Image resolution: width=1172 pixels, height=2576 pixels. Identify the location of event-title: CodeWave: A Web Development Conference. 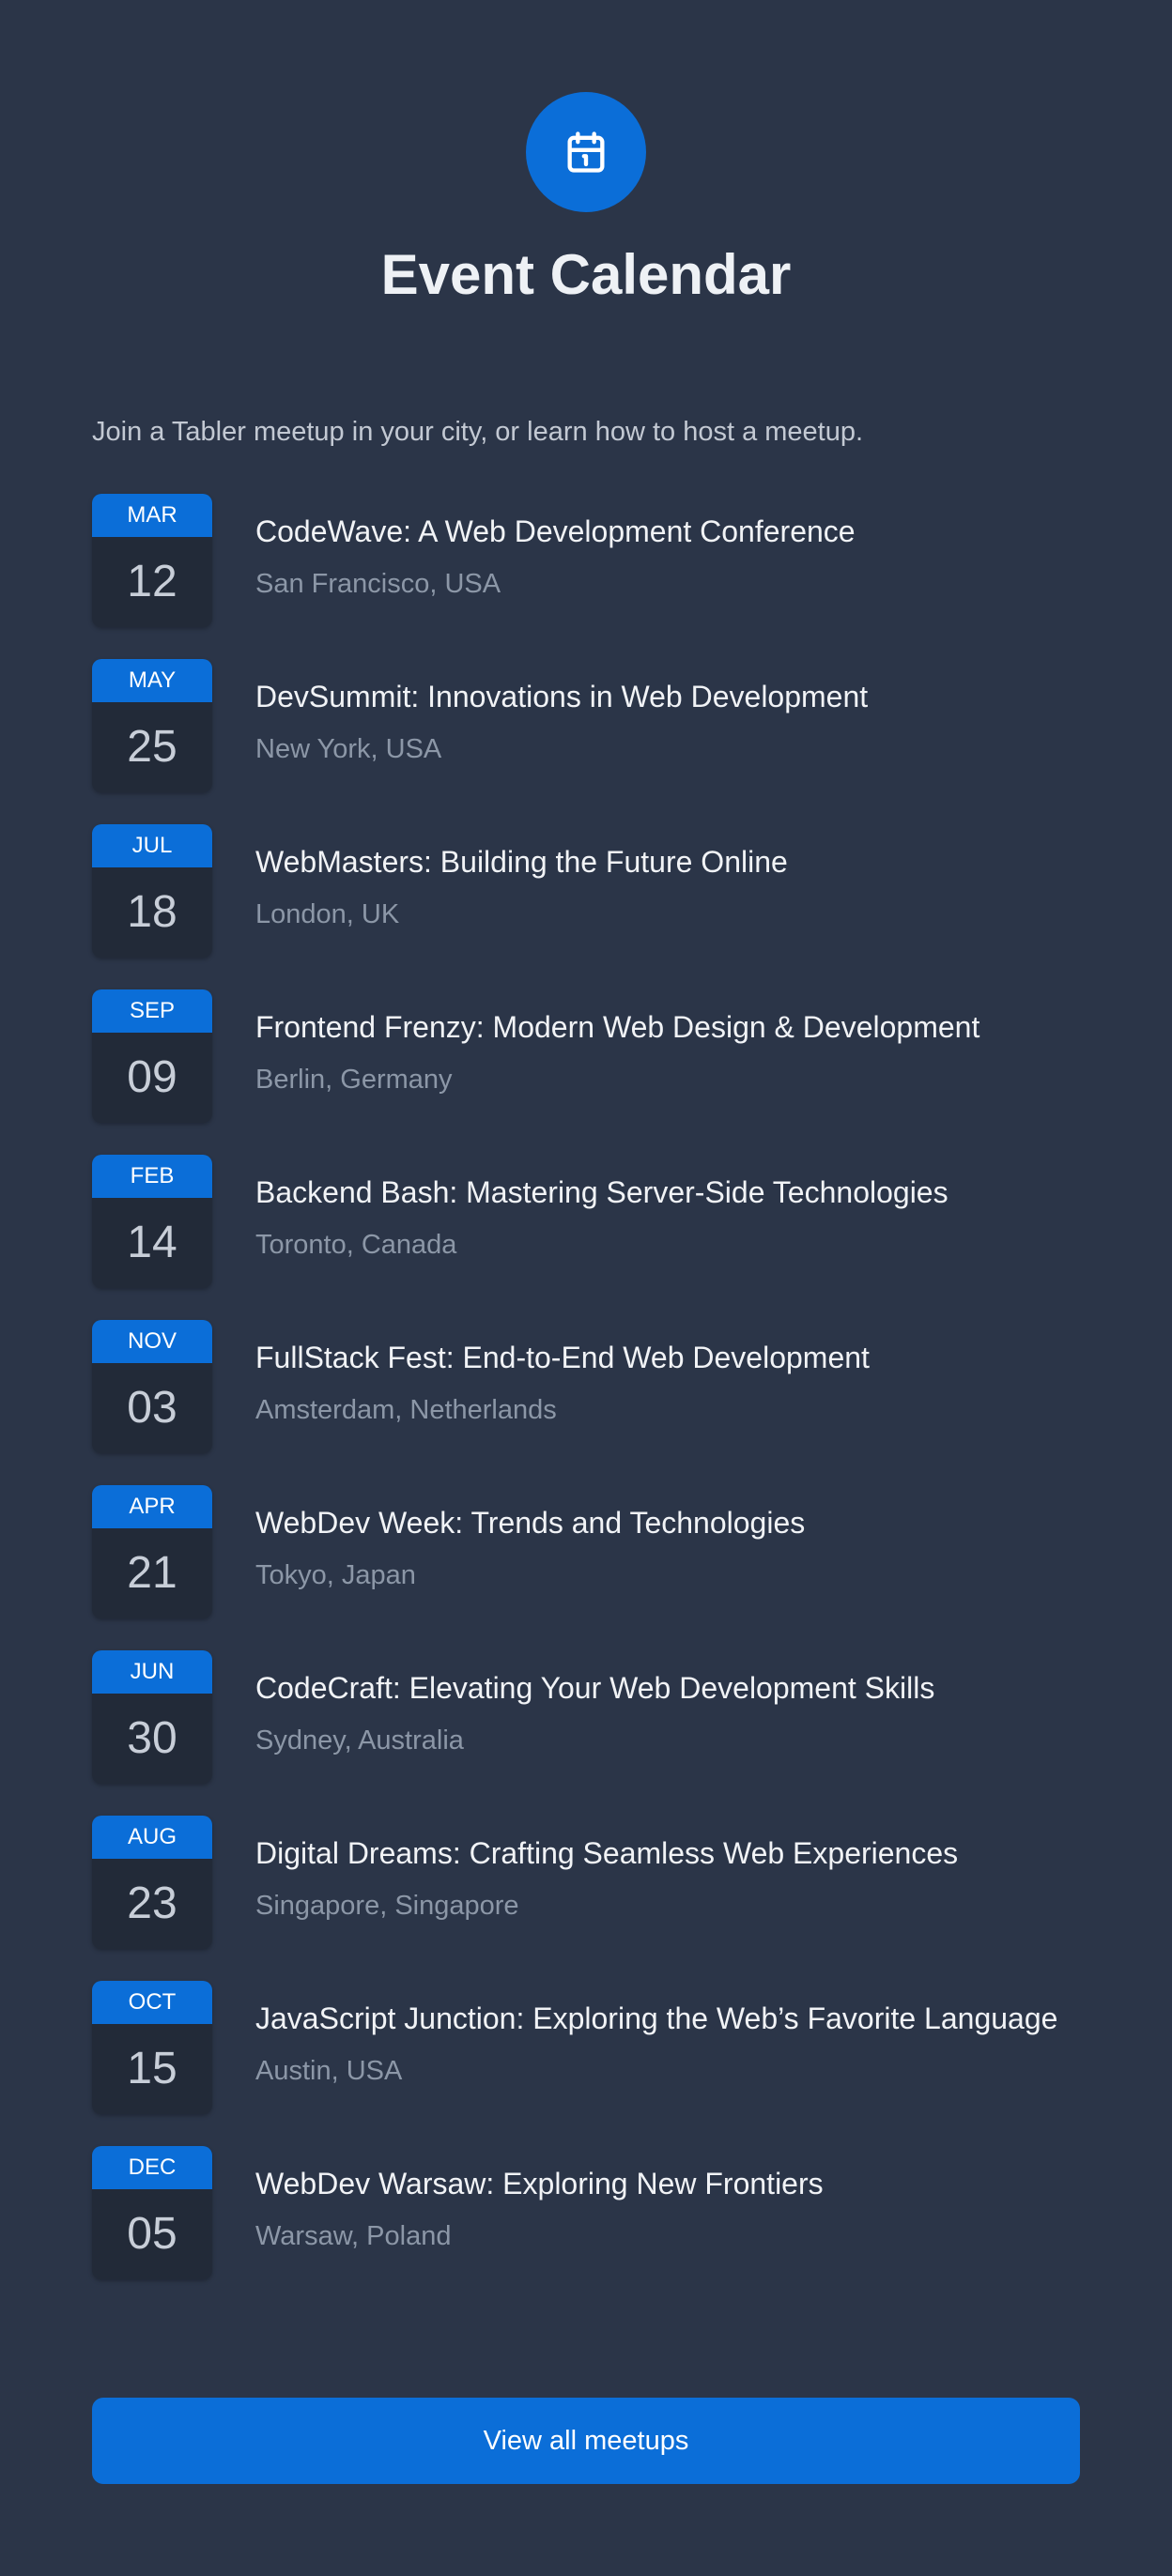
(667, 531).